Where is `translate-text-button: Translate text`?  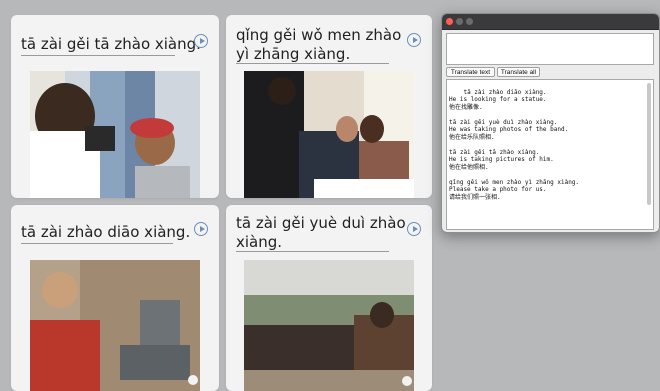 translate-text-button: Translate text is located at coordinates (470, 72).